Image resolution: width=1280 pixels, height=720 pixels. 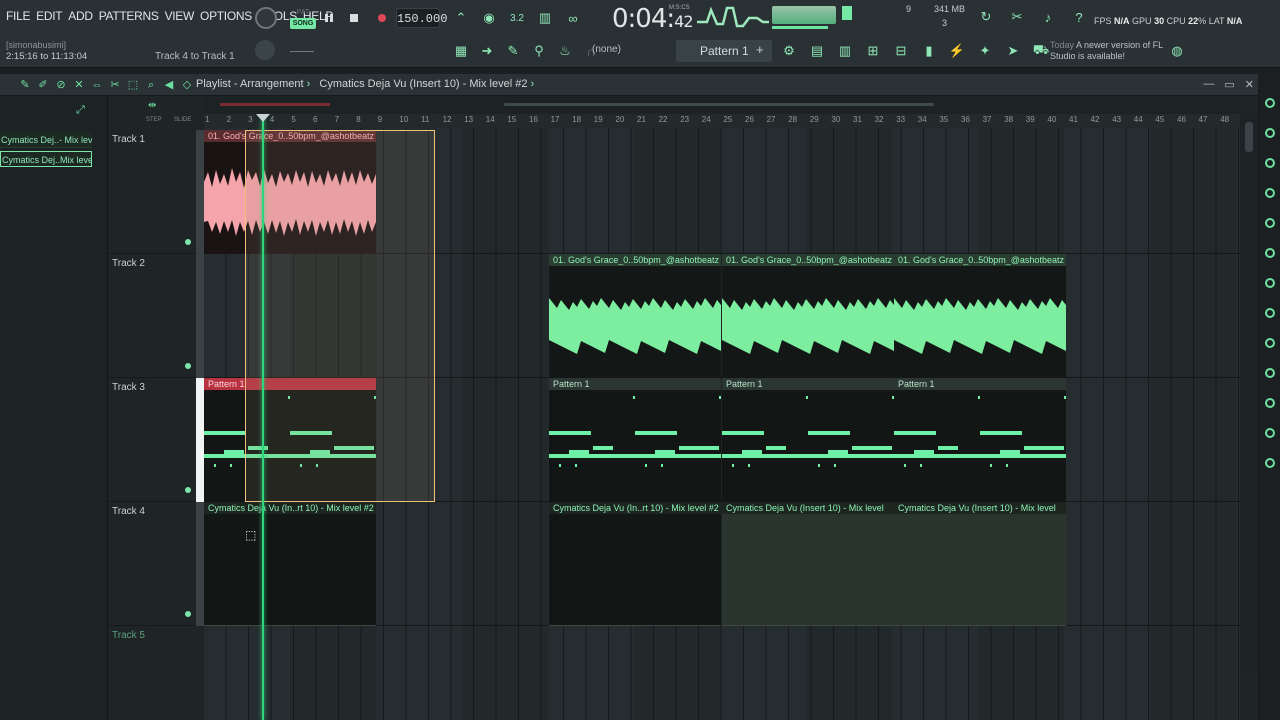 What do you see at coordinates (573, 18) in the screenshot?
I see `loop-record-icon: ∞` at bounding box center [573, 18].